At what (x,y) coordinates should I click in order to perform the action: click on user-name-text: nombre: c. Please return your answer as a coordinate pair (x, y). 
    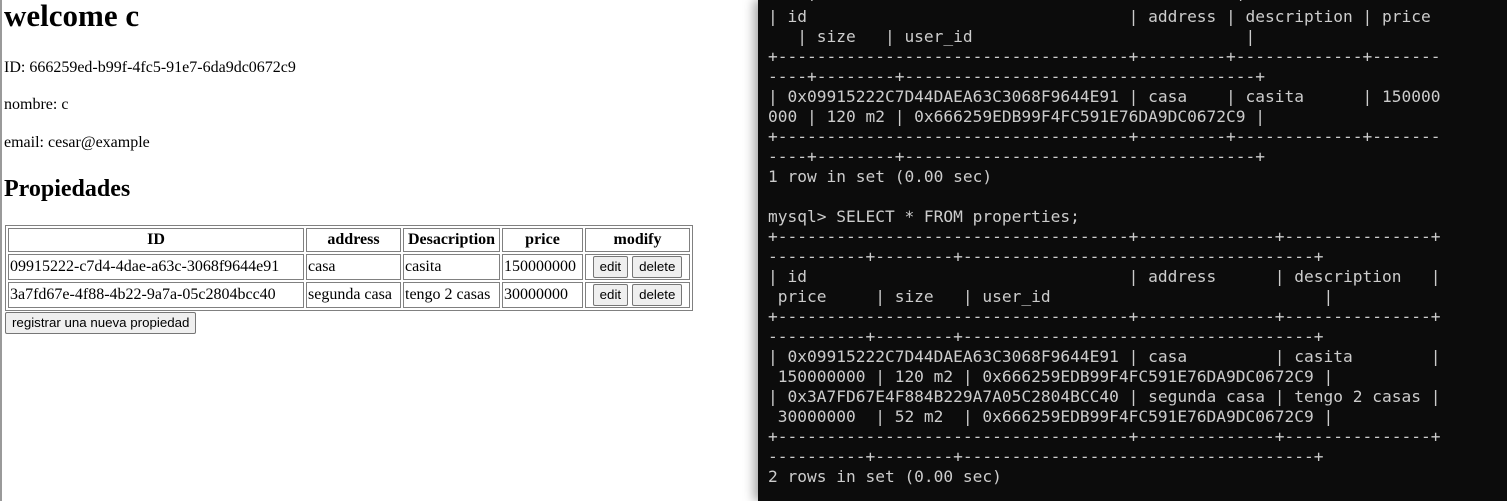
    Looking at the image, I should click on (36, 104).